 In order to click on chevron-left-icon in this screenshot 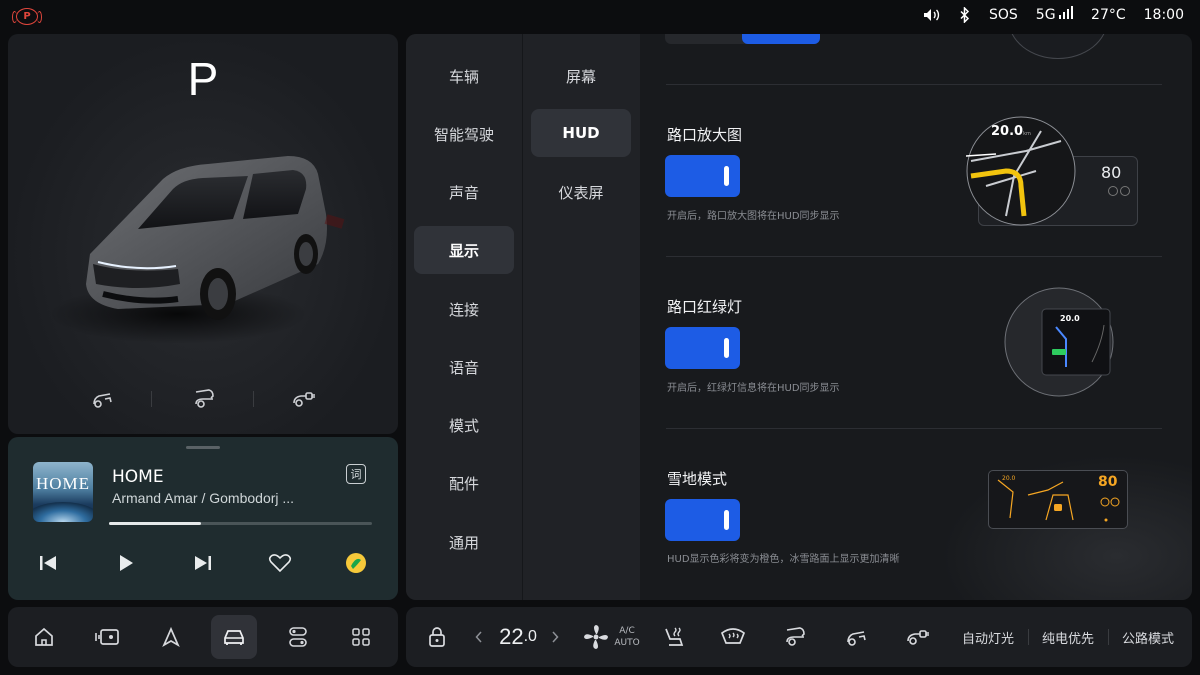, I will do `click(478, 637)`.